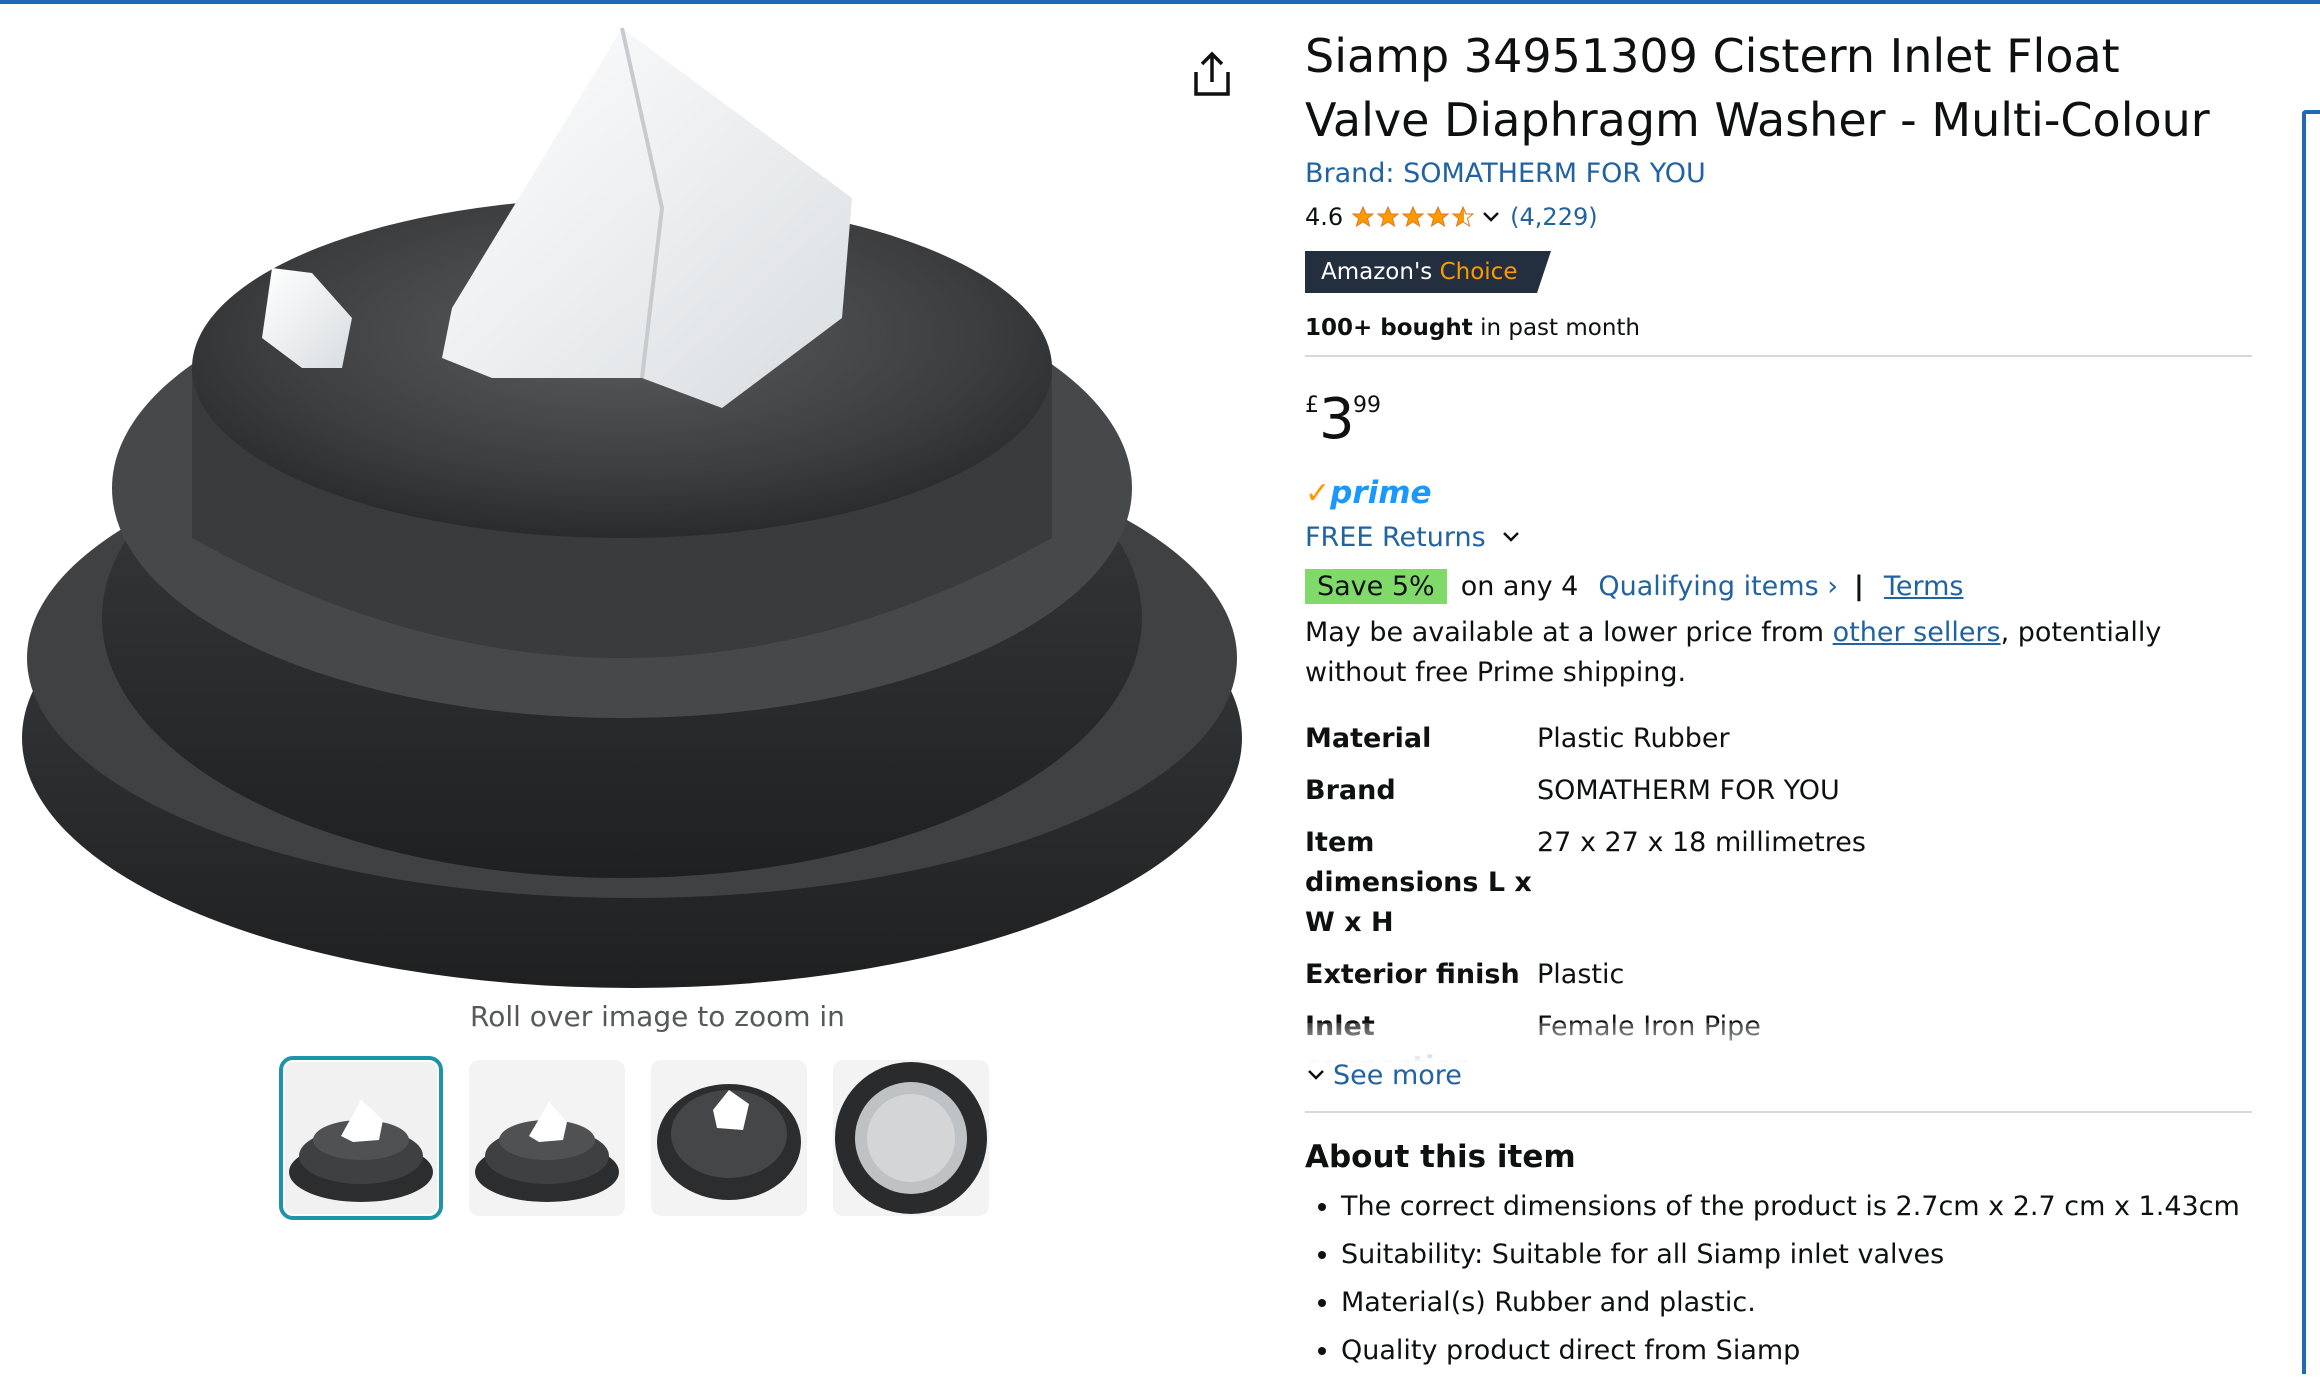 Image resolution: width=2320 pixels, height=1380 pixels. I want to click on zoom-hint: Roll over image to zoom in, so click(657, 1016).